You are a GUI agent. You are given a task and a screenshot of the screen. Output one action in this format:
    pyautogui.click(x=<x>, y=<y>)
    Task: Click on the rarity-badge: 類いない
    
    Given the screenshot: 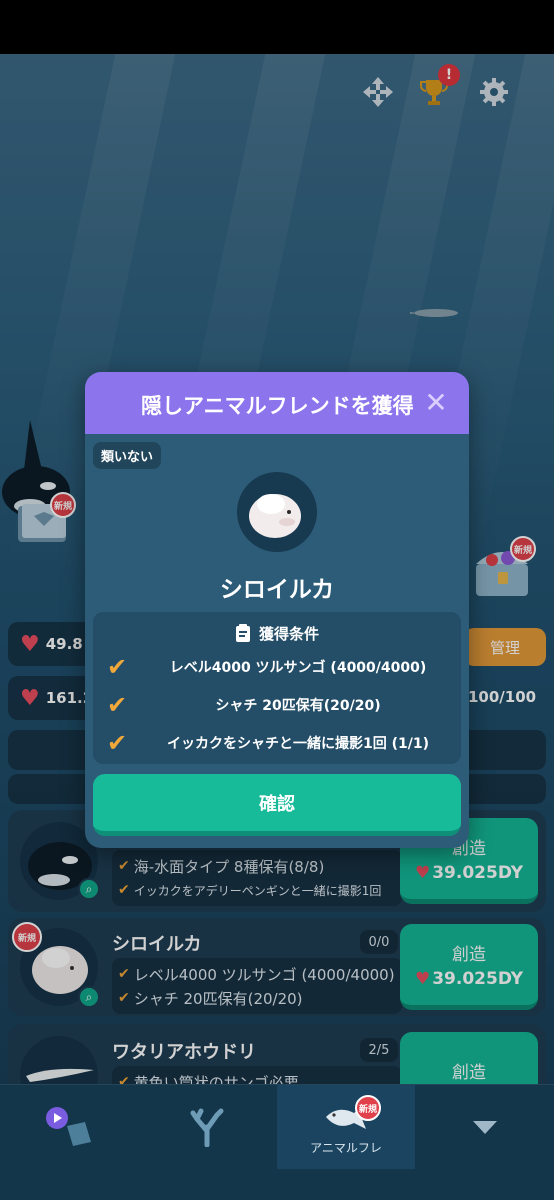 What is the action you would take?
    pyautogui.click(x=127, y=455)
    